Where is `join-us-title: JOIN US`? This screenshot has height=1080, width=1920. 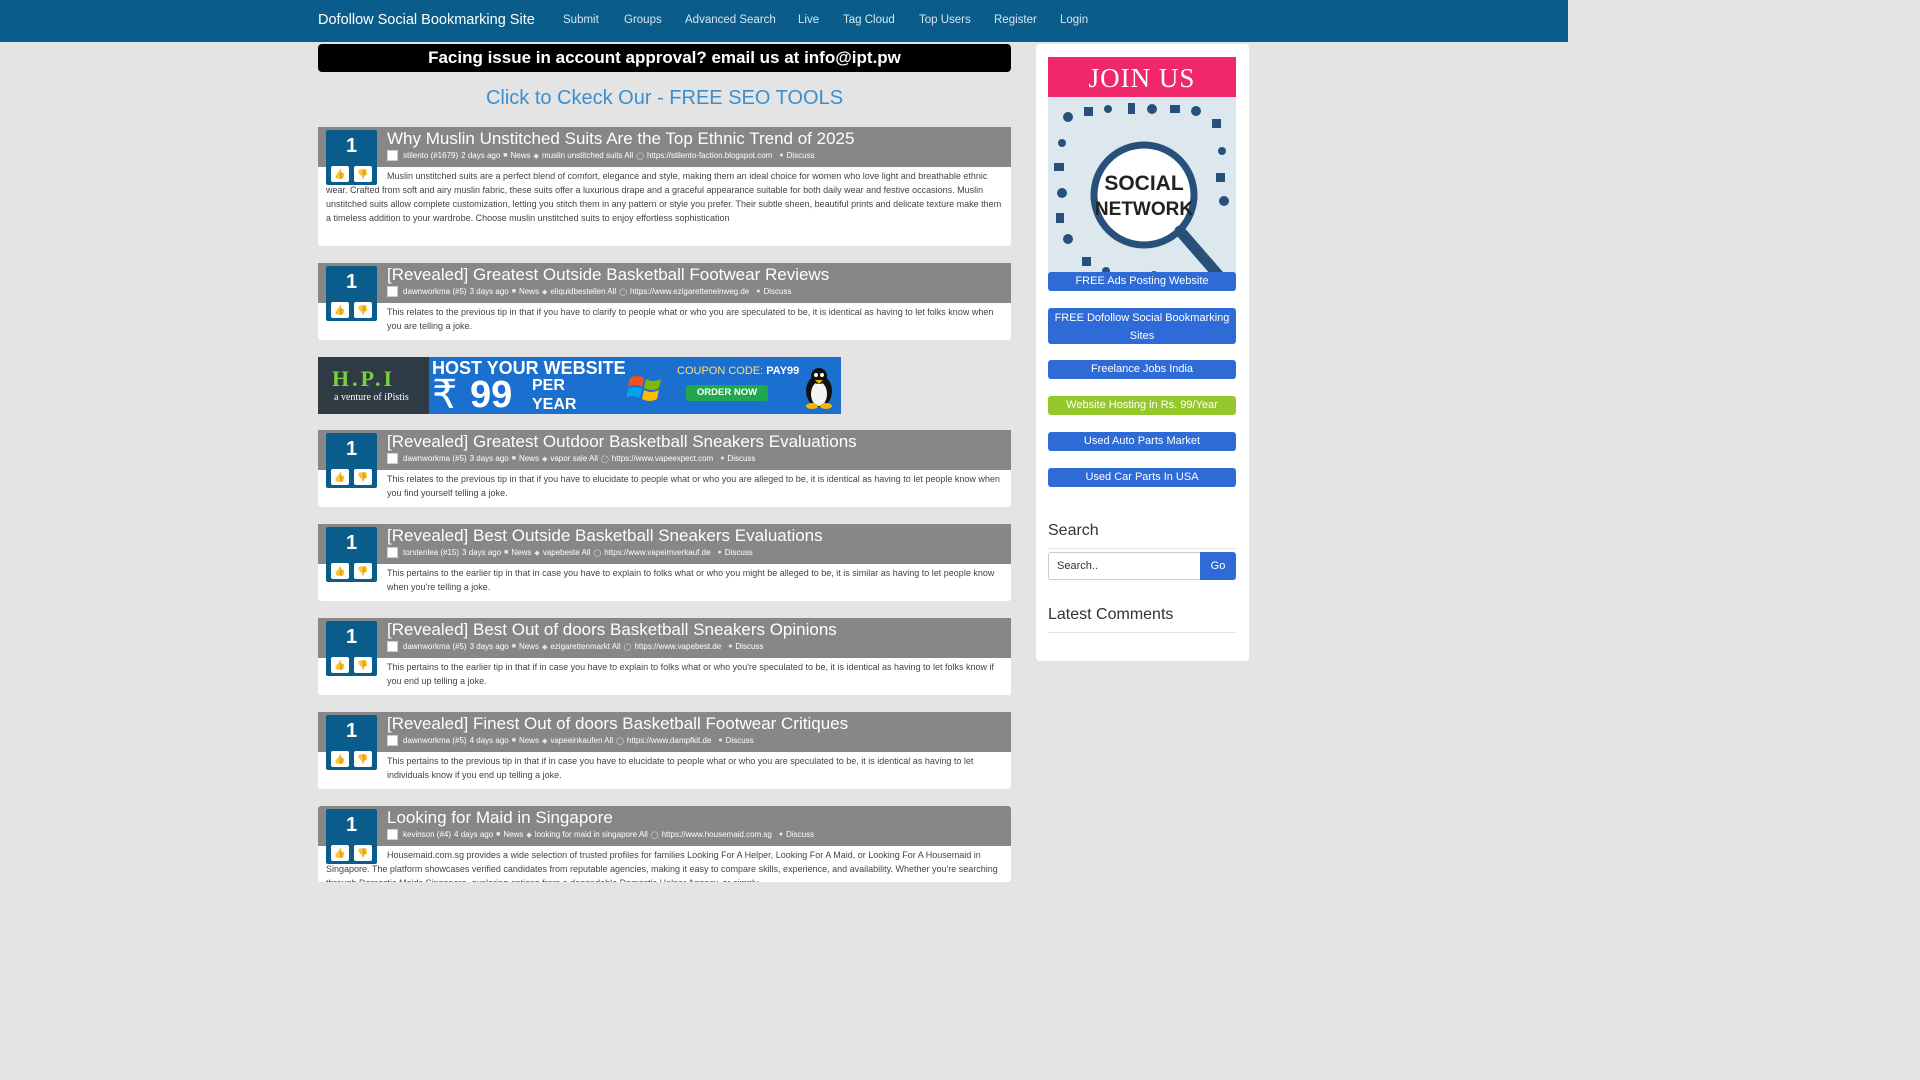 join-us-title: JOIN US is located at coordinates (1142, 77).